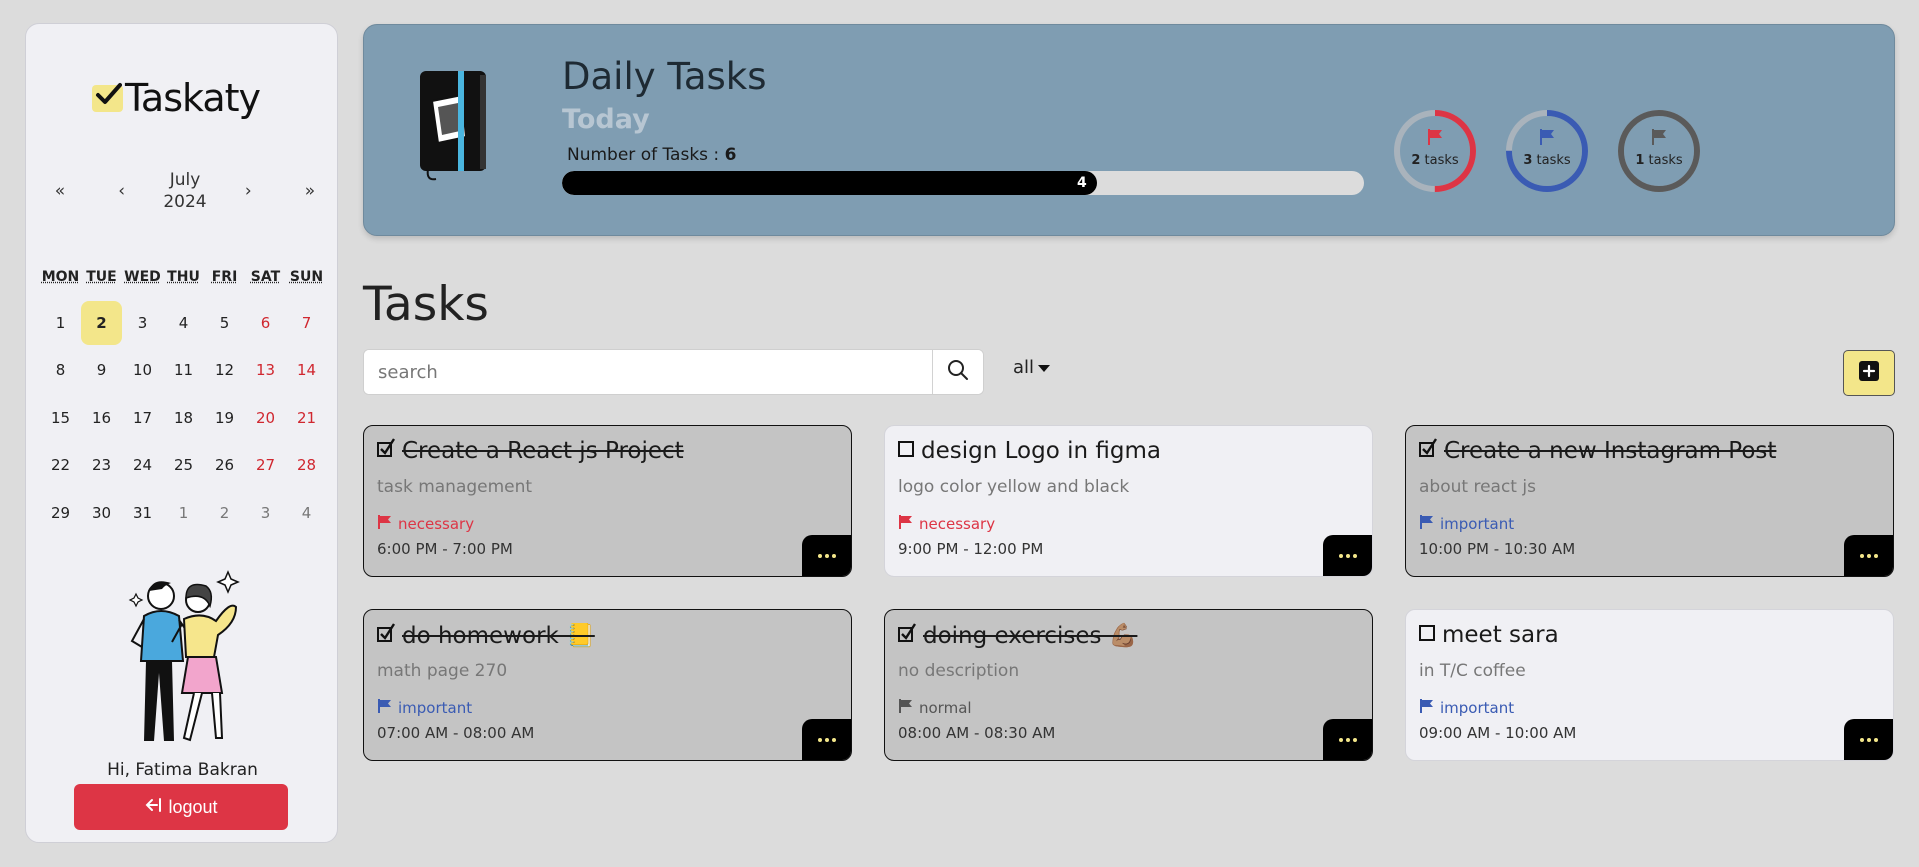  I want to click on calendar-day: 25, so click(183, 465).